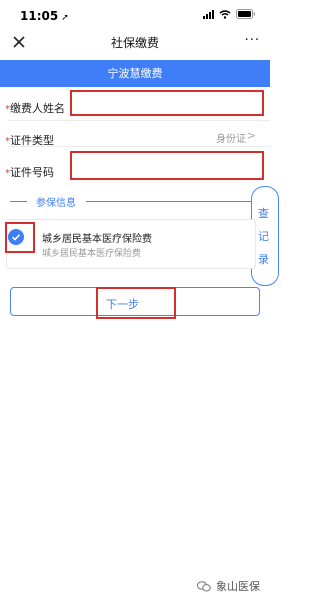 This screenshot has width=320, height=599. I want to click on checkbox-highlight, so click(20, 237).